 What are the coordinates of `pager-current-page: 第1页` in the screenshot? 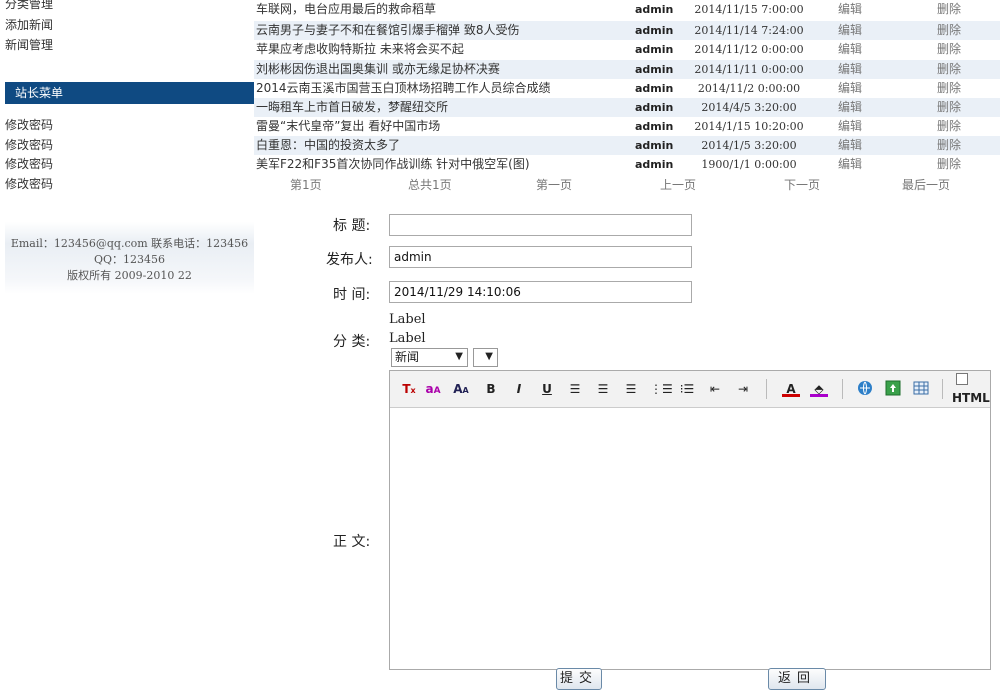 It's located at (306, 185).